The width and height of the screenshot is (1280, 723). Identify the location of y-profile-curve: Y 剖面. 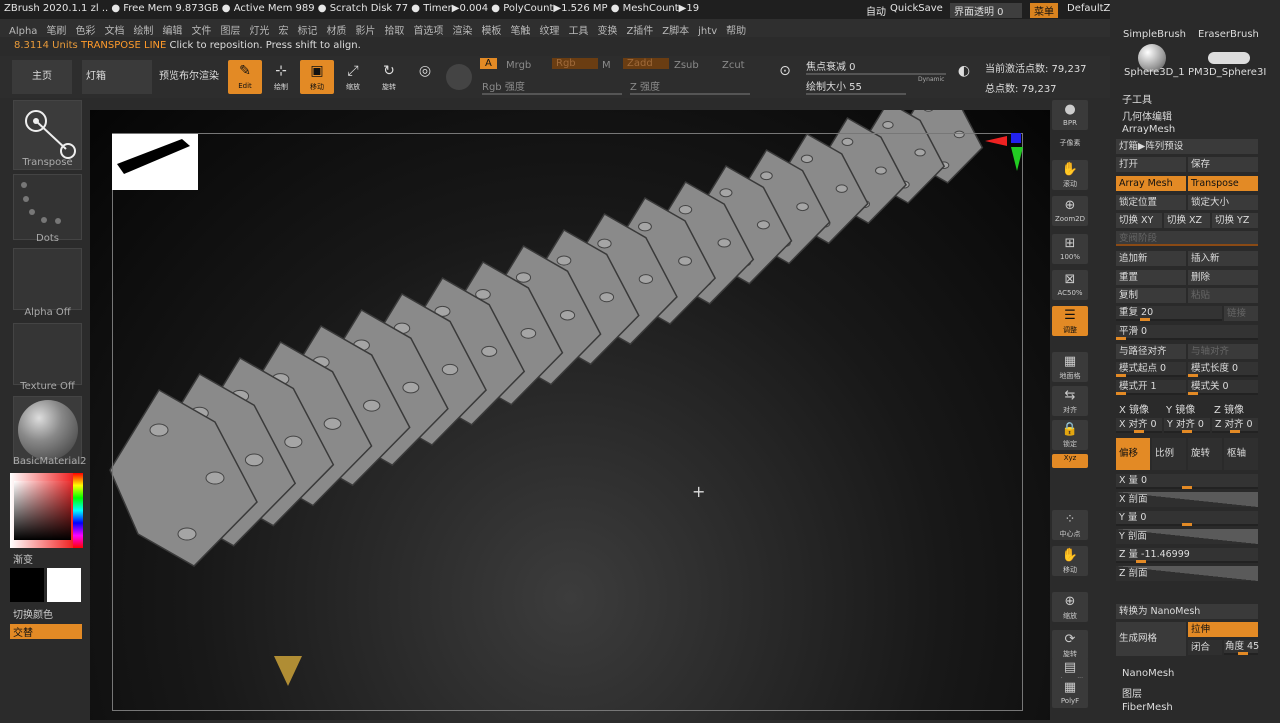
(1187, 536).